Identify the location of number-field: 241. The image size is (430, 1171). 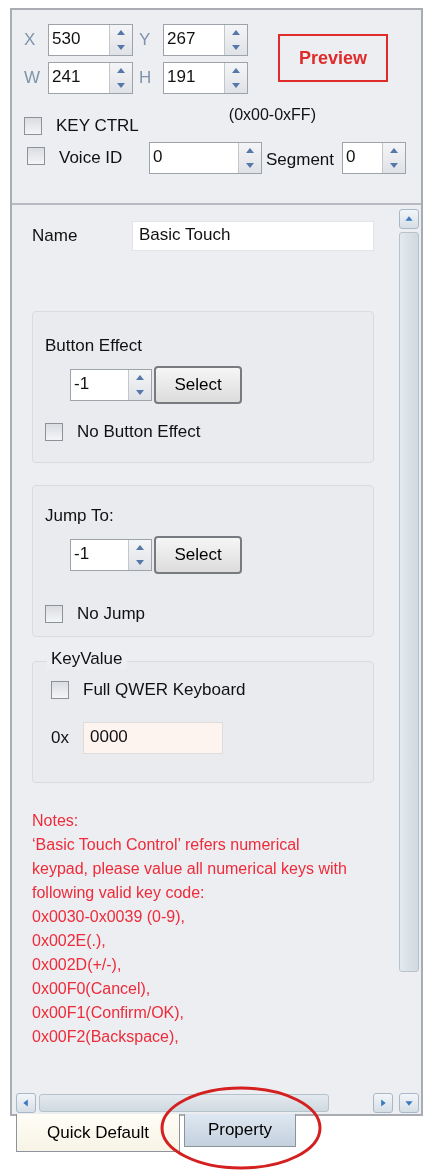
(90, 78).